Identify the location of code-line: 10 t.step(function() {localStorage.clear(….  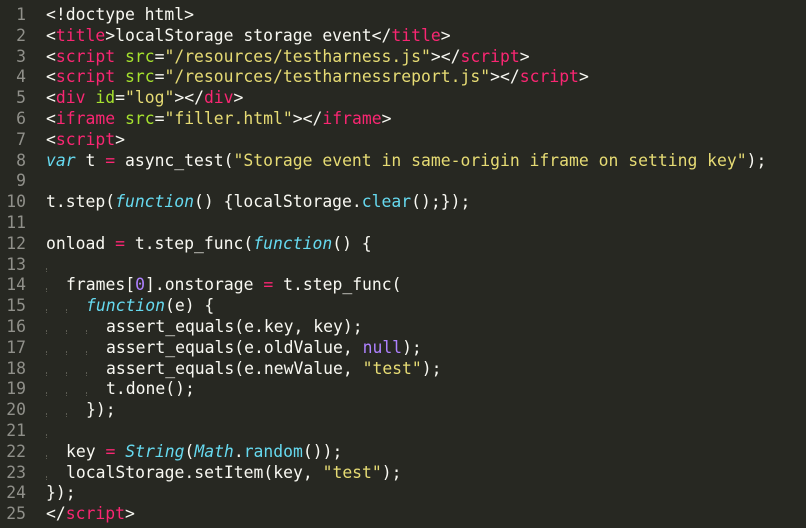
(403, 201).